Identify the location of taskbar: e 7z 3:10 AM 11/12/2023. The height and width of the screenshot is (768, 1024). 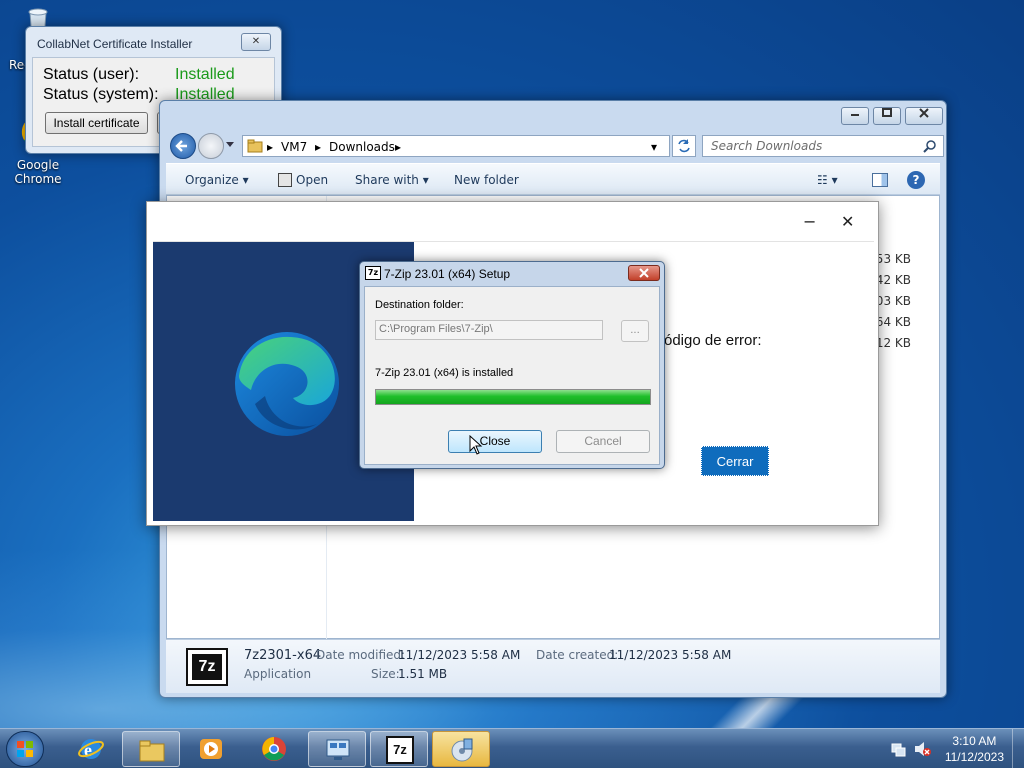
(512, 748).